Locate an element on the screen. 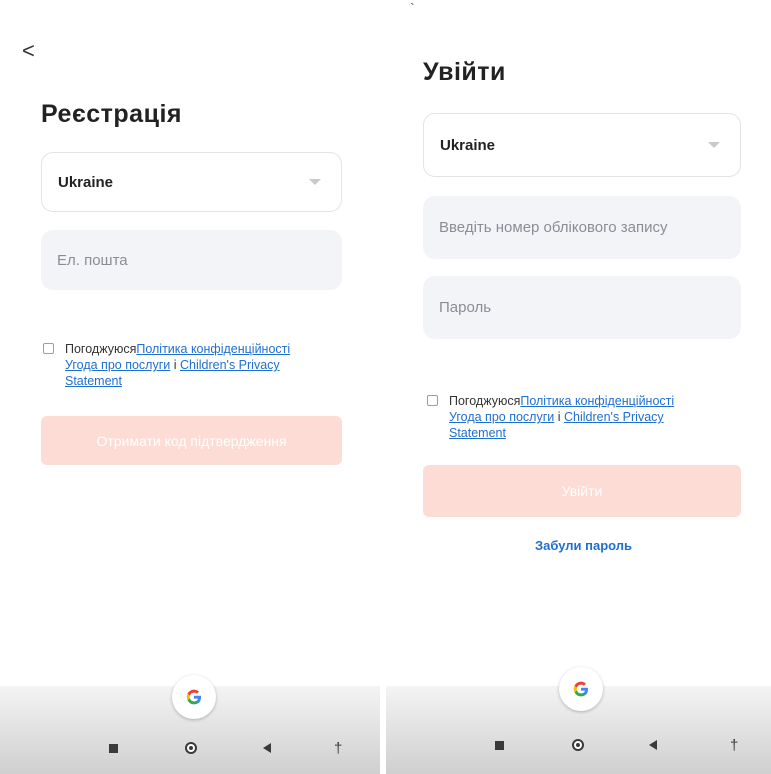 The image size is (771, 774). password-placeholder: Пароль is located at coordinates (465, 307).